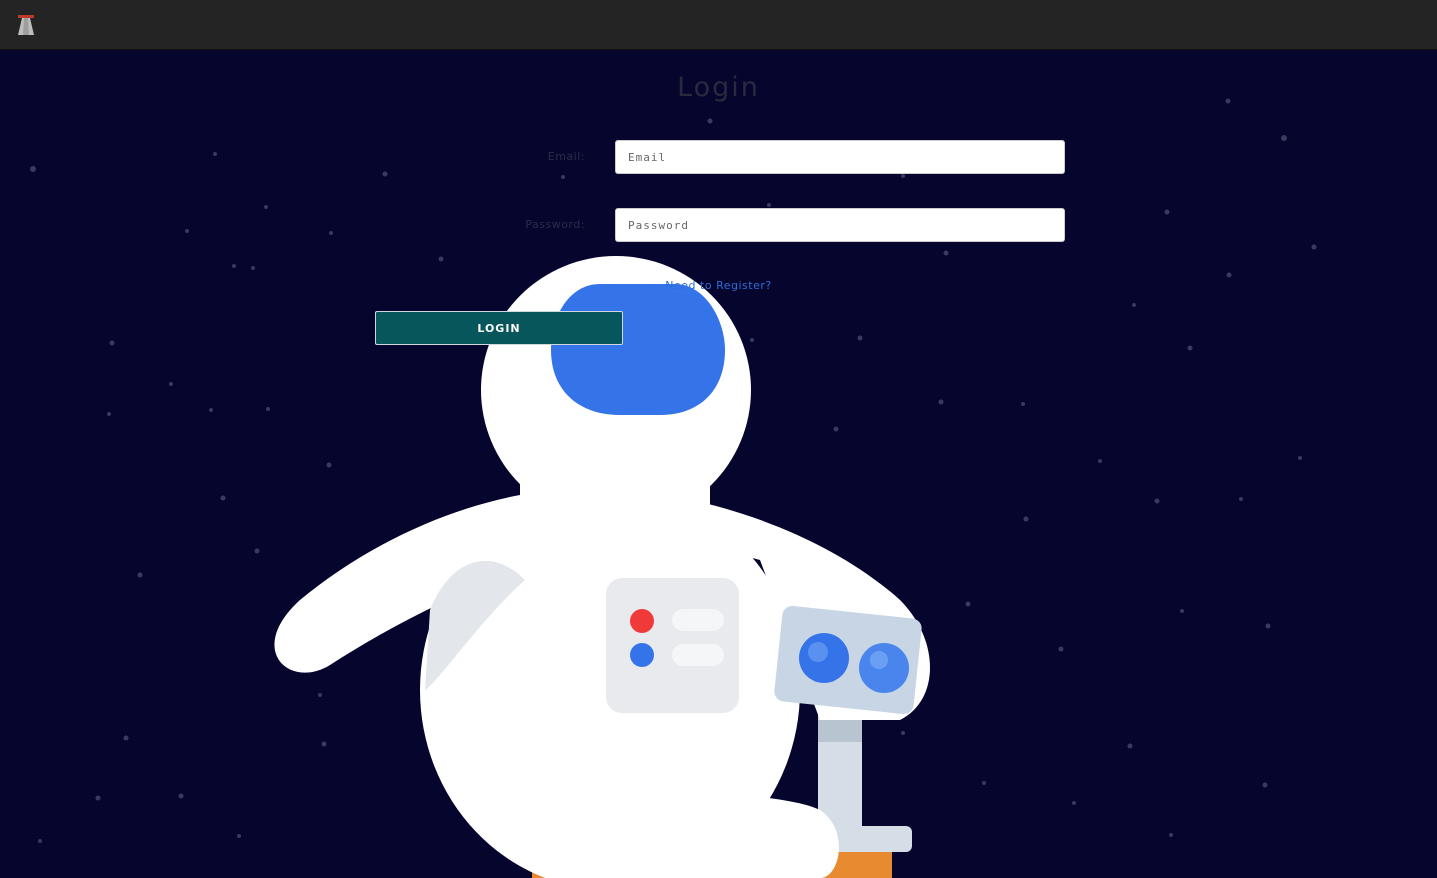 This screenshot has height=878, width=1437. I want to click on email-label: Email:, so click(566, 156).